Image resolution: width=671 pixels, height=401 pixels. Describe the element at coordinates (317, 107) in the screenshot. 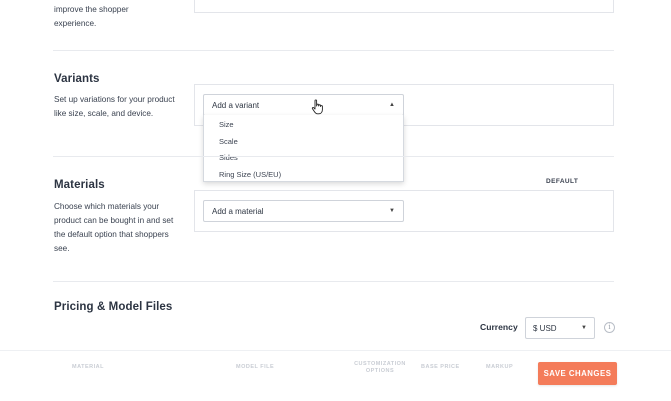

I see `hand-pointer-icon` at that location.